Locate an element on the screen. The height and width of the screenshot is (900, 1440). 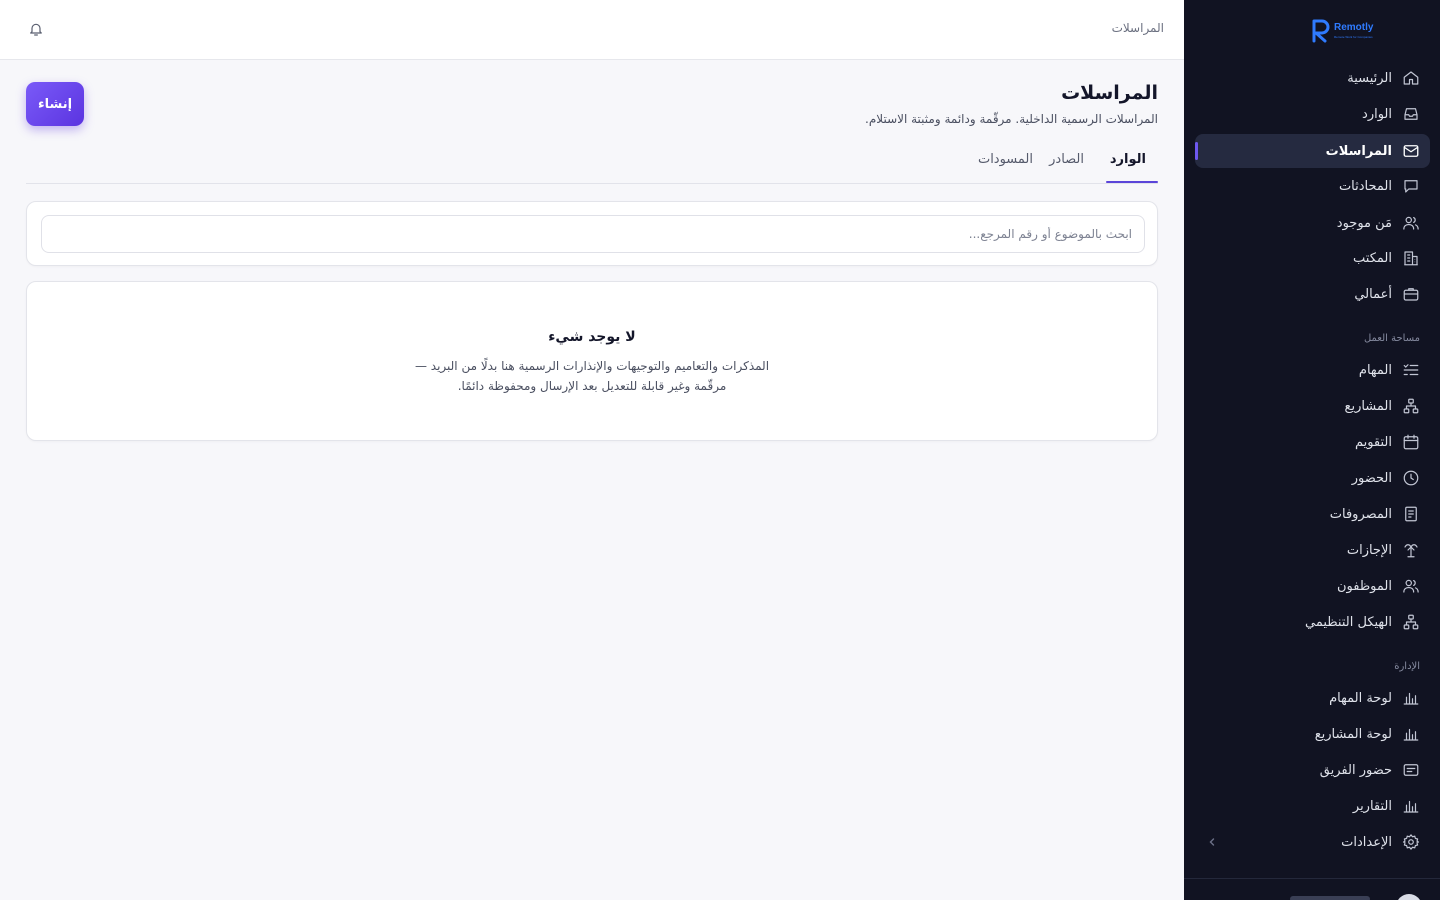
sidebar-item-label: المحادثات is located at coordinates (1365, 186).